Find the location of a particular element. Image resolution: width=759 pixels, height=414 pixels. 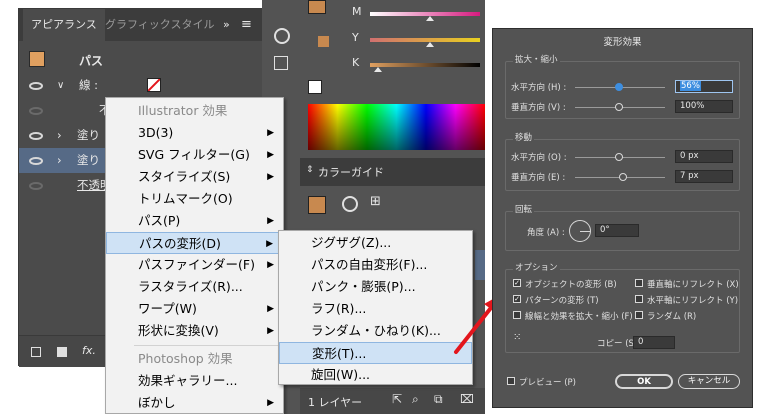

h-move-input: 0 px is located at coordinates (704, 156).